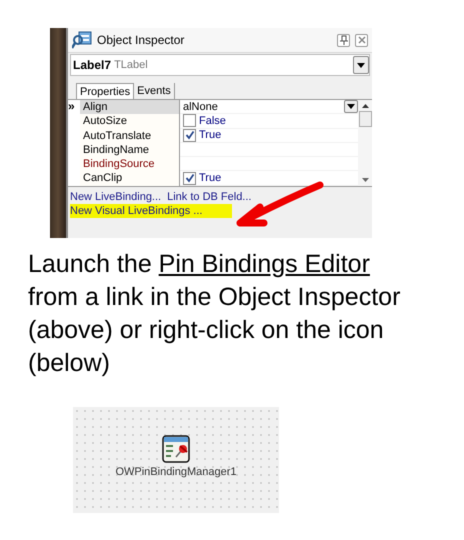  Describe the element at coordinates (140, 40) in the screenshot. I see `panel-title: Object Inspector` at that location.